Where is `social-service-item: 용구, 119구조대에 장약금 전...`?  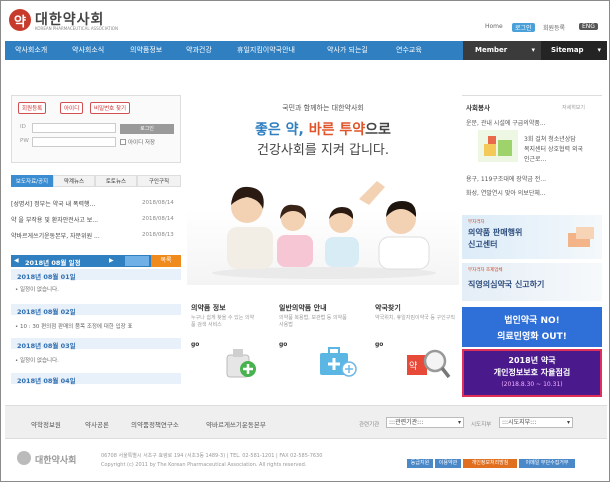 social-service-item: 용구, 119구조대에 장약금 전... is located at coordinates (533, 178).